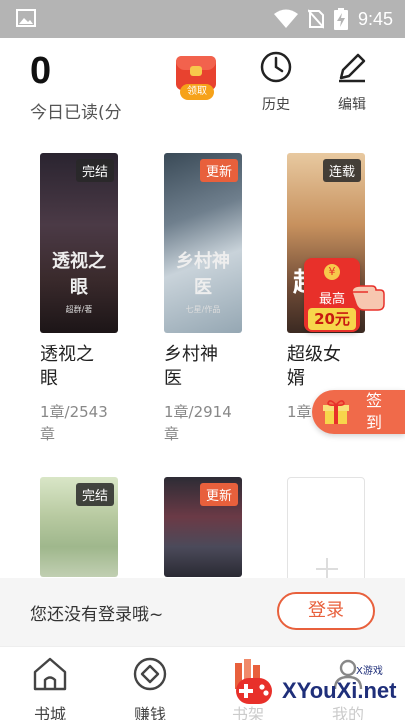 The image size is (405, 720). Describe the element at coordinates (198, 423) in the screenshot. I see `book-progress: 1章/2914章` at that location.